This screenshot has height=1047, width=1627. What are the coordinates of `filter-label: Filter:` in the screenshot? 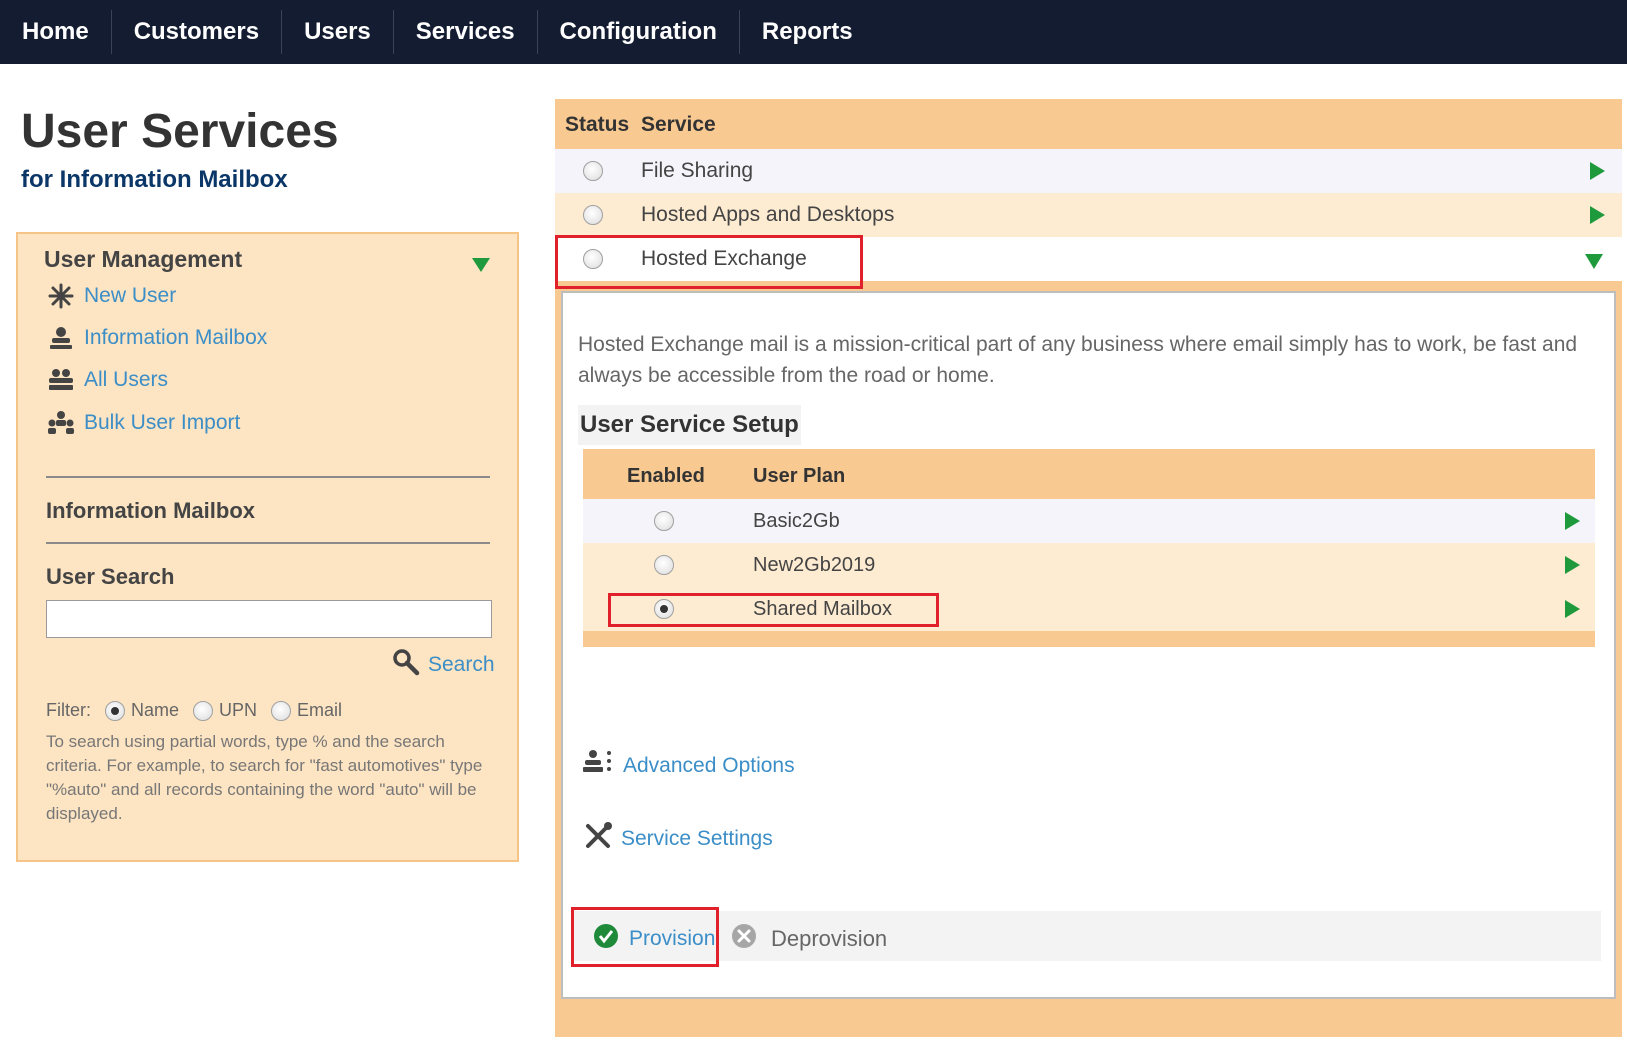 It's located at (68, 710).